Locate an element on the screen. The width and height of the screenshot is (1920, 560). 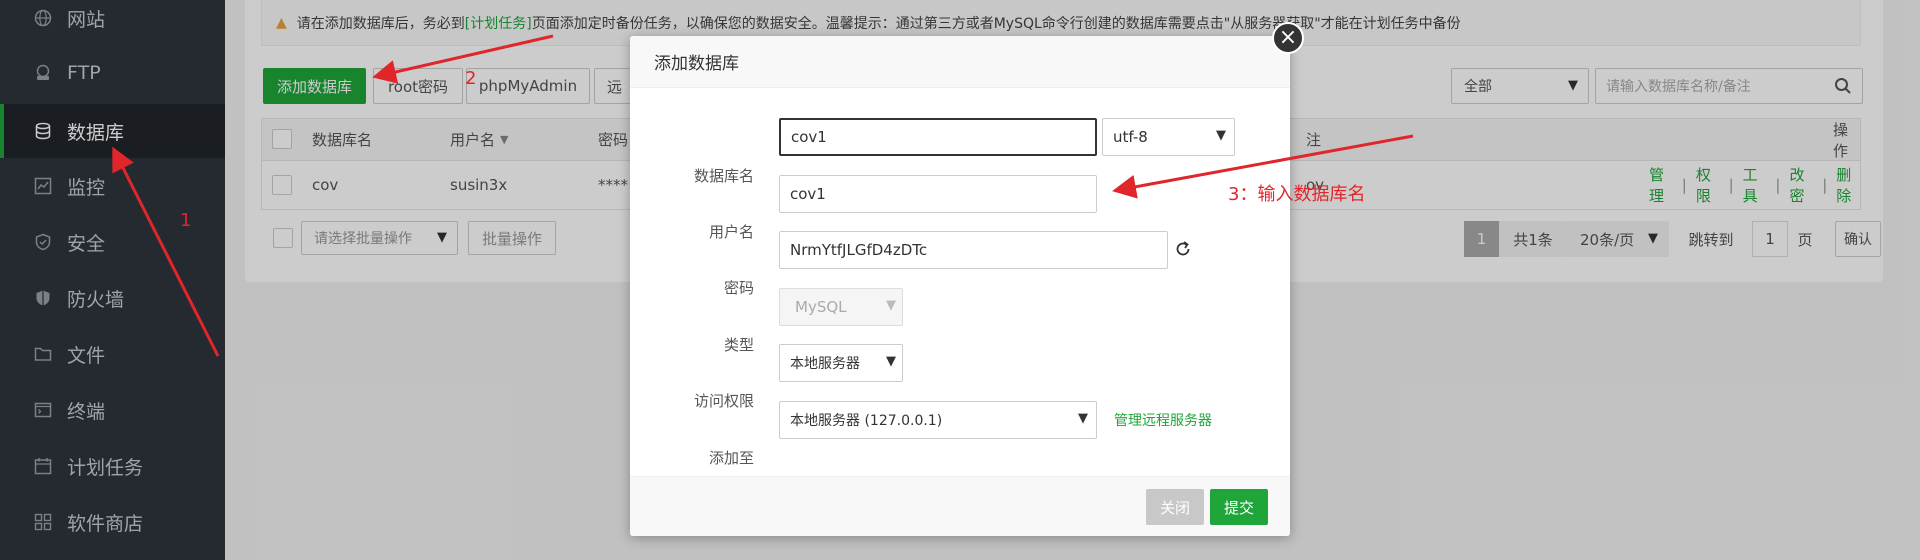
dbname-input: cov1 is located at coordinates (938, 137).